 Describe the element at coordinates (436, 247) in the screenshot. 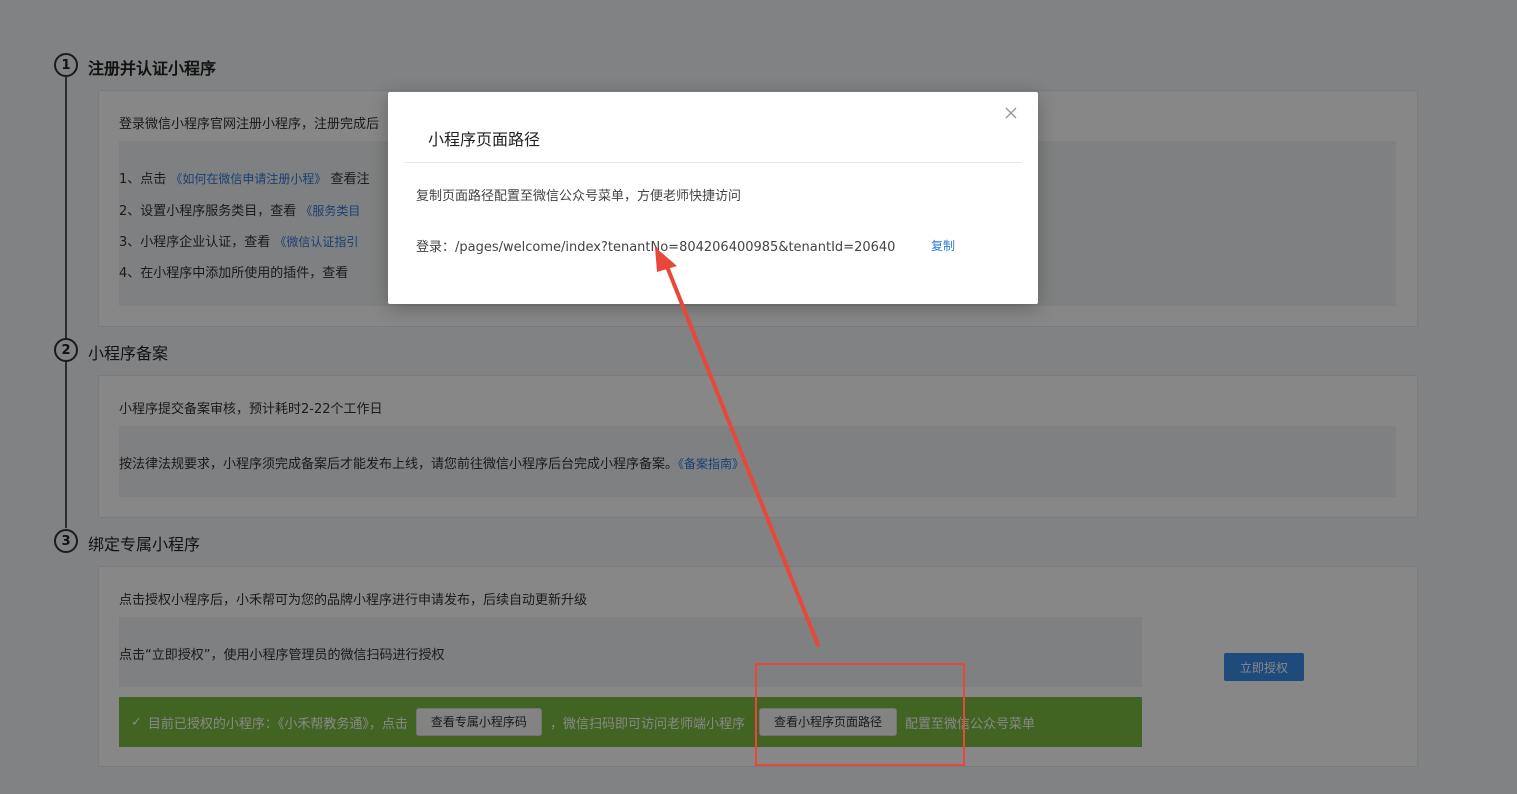

I see `path-label: 登录：` at that location.